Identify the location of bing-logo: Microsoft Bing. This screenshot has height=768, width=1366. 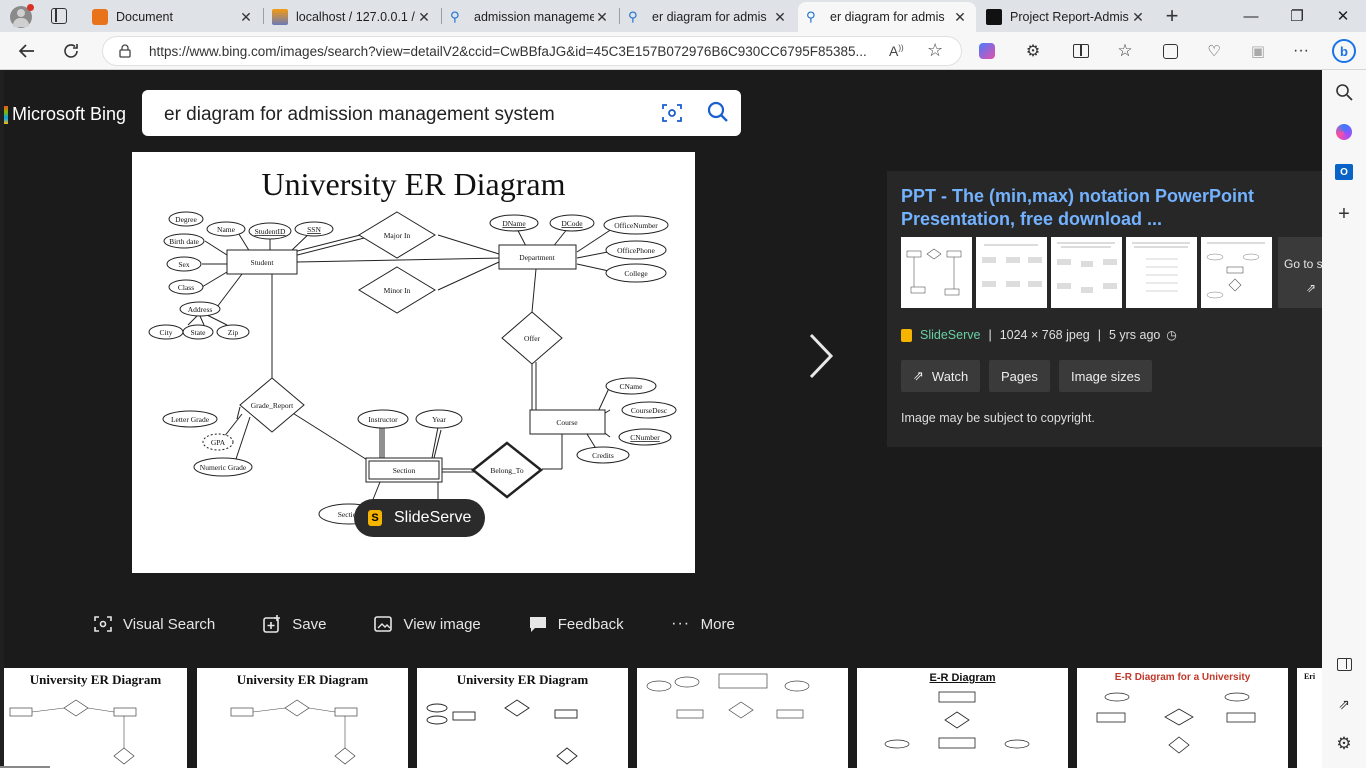
(65, 114).